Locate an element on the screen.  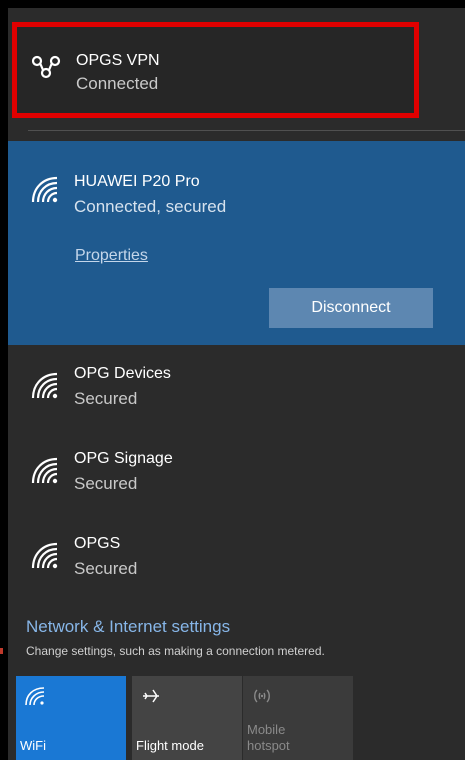
network-settings-link: Network & Internet settings is located at coordinates (128, 627).